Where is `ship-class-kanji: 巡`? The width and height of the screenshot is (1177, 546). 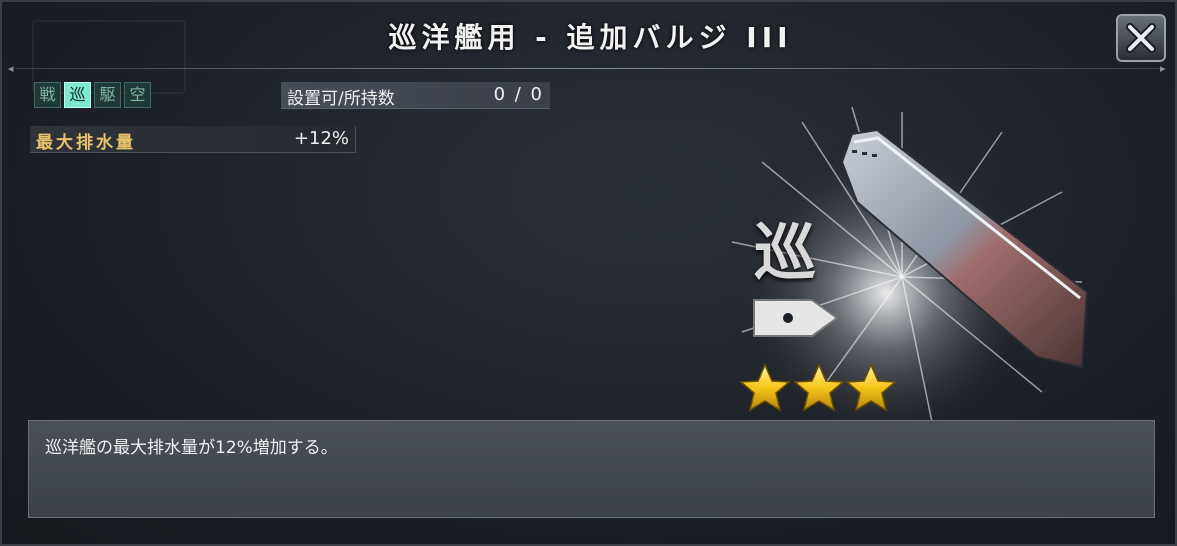 ship-class-kanji: 巡 is located at coordinates (785, 252).